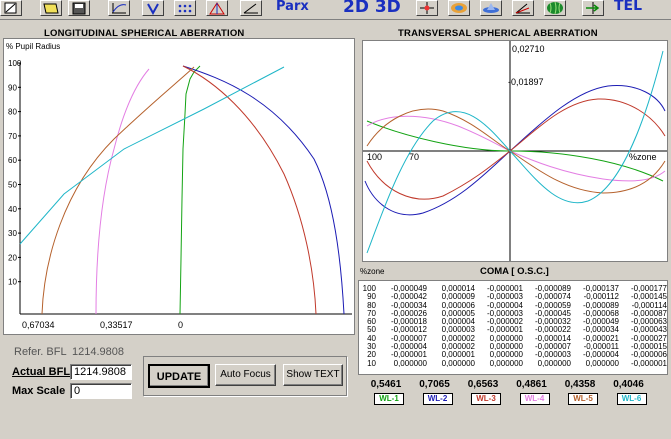 This screenshot has height=439, width=671. Describe the element at coordinates (628, 384) in the screenshot. I see `wavelength-value: 0,4046` at that location.